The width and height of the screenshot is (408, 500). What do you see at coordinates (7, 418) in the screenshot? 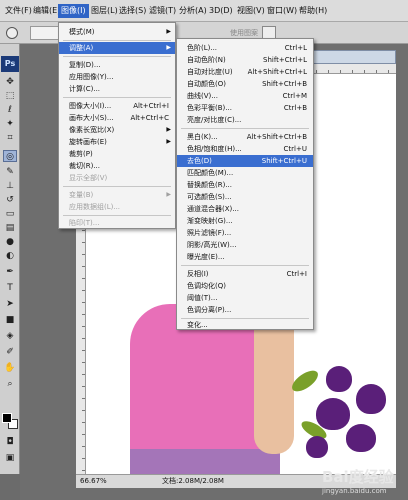
I see `foreground-color-swatch` at bounding box center [7, 418].